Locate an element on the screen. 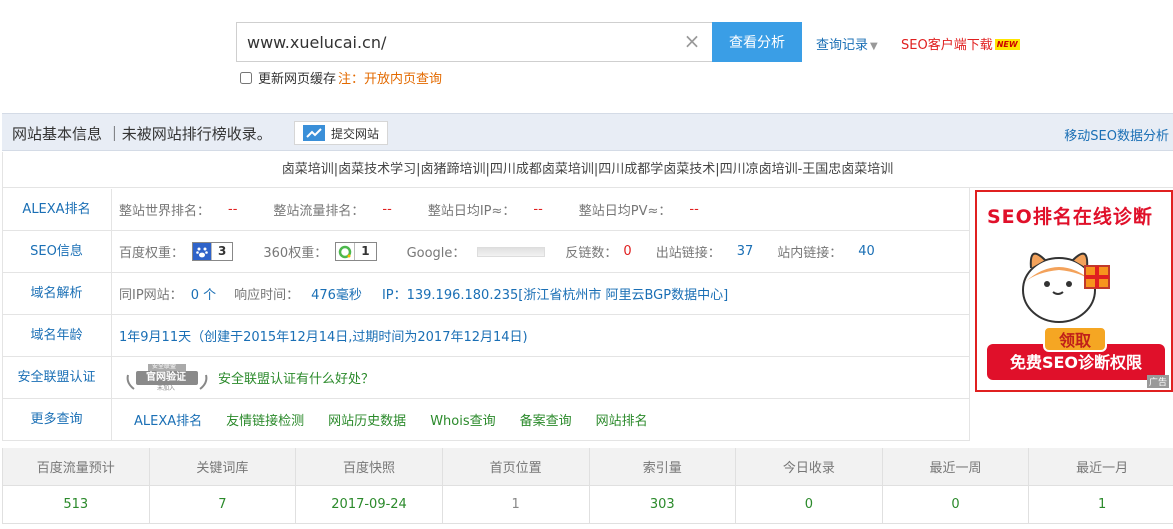  stats-header: 百度快照 is located at coordinates (369, 467).